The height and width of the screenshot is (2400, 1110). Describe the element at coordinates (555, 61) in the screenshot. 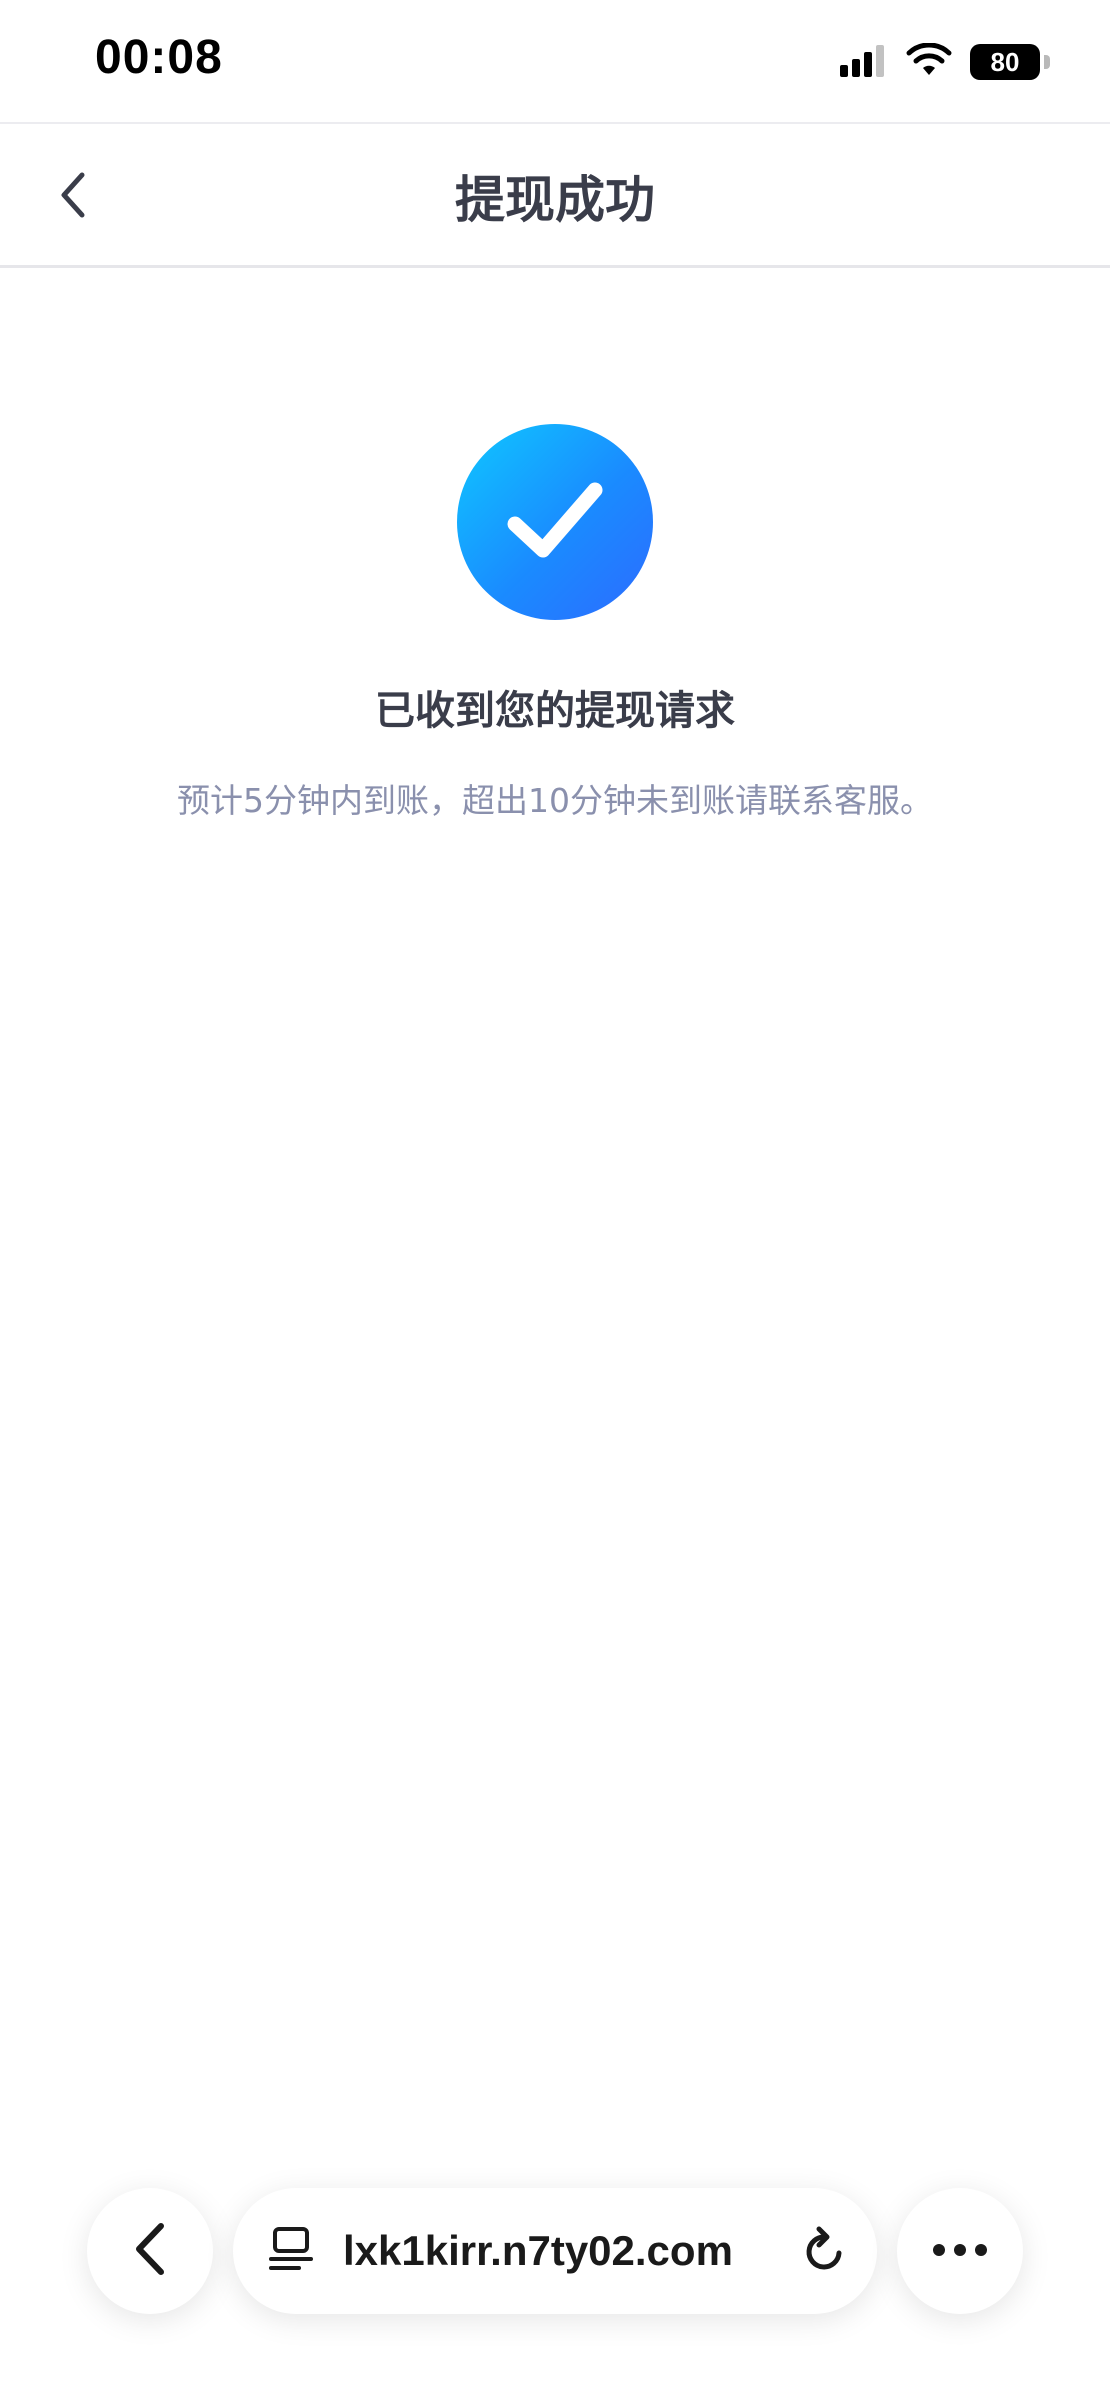

I see `status-bar: 00:08 80` at that location.